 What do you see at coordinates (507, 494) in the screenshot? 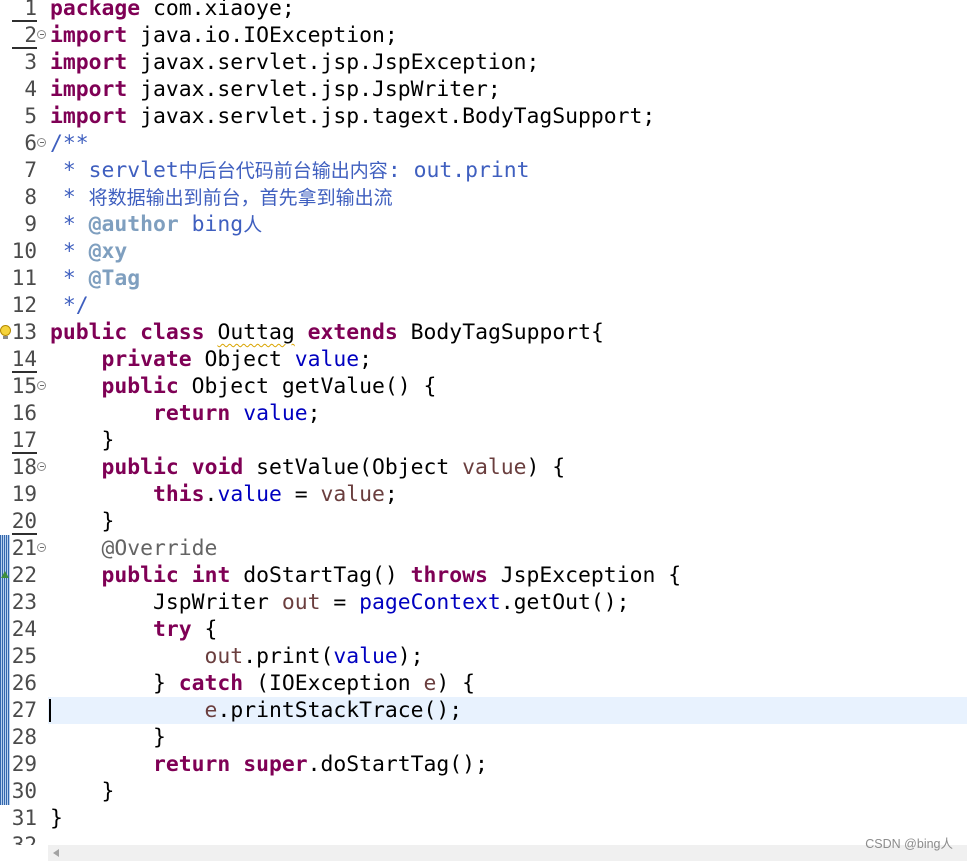
I see `code-line-19: this.value = value;` at bounding box center [507, 494].